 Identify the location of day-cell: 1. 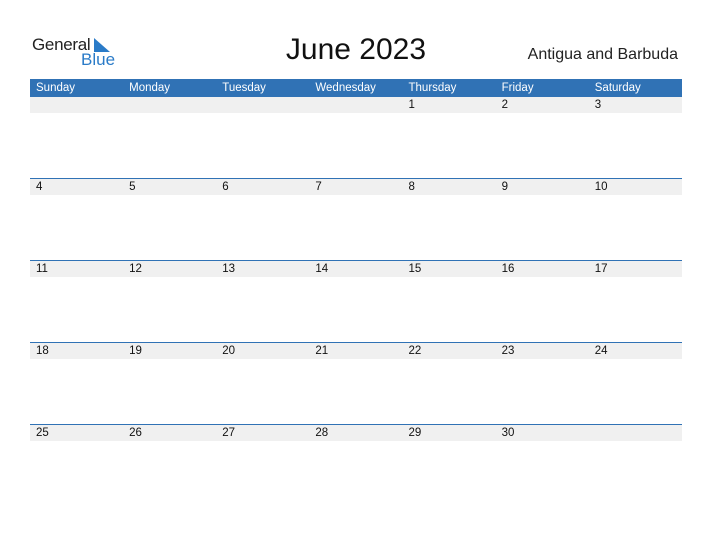
(411, 105).